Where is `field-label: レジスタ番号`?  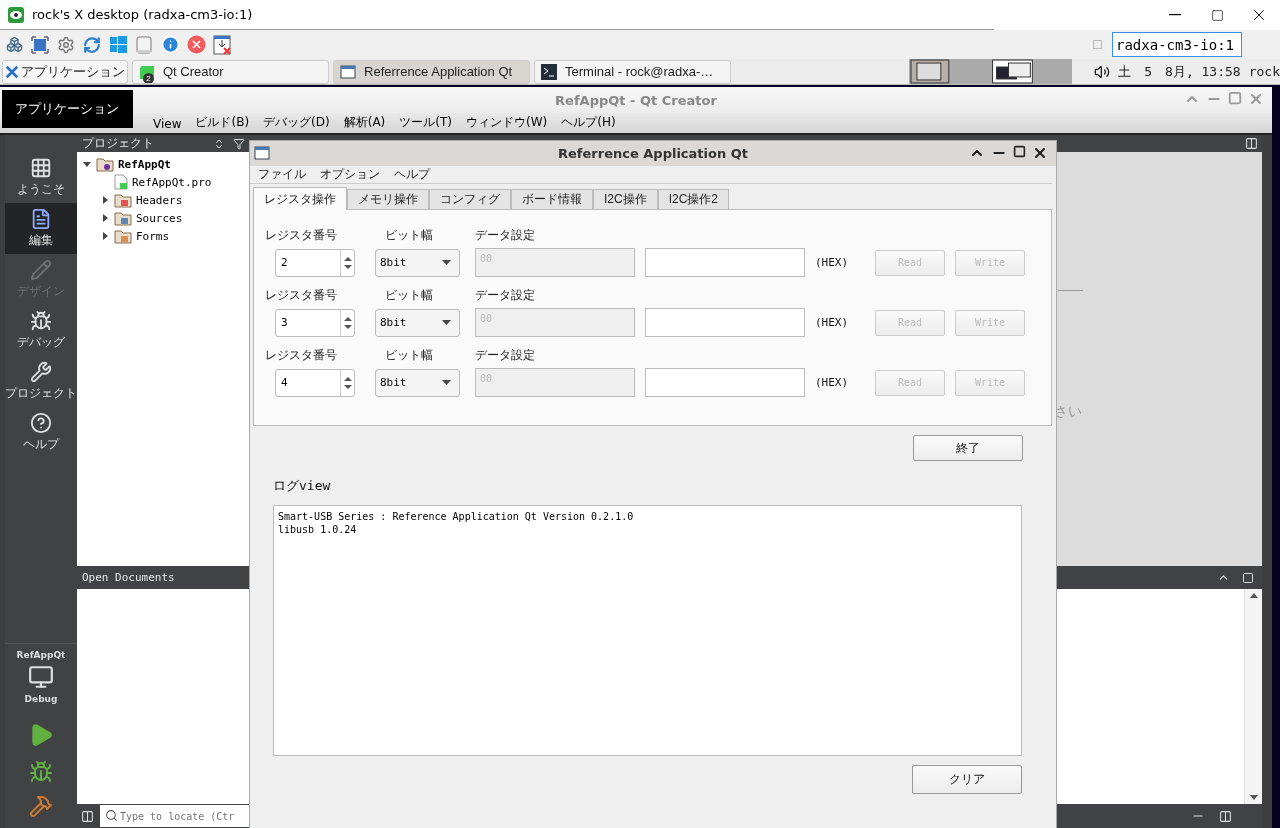
field-label: レジスタ番号 is located at coordinates (301, 355).